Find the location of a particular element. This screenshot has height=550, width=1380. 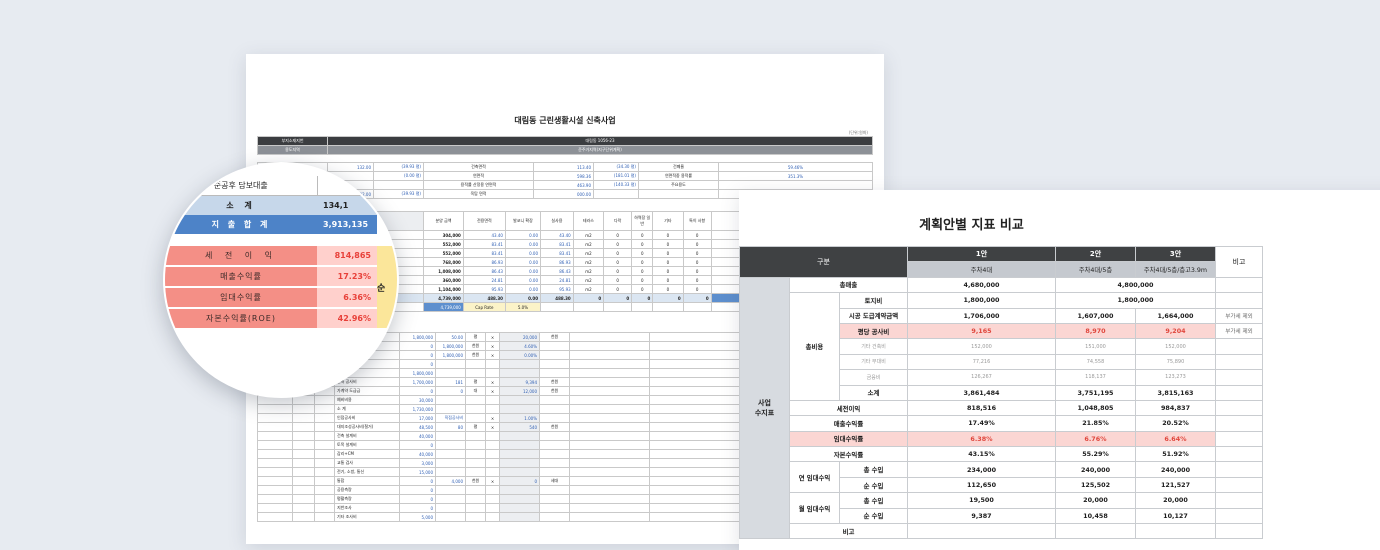

area-value2: 59.46% is located at coordinates (795, 167).